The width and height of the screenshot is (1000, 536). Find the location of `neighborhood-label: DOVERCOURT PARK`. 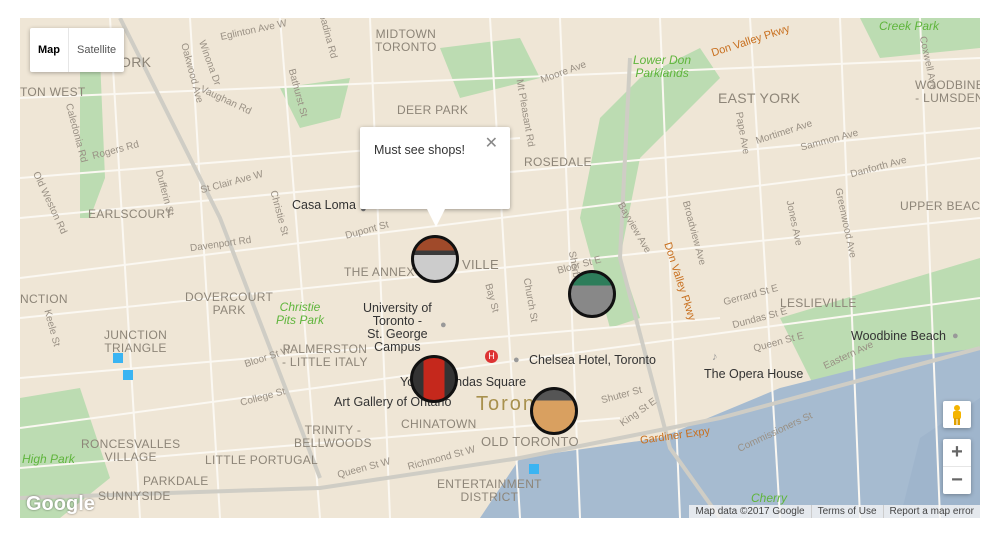

neighborhood-label: DOVERCOURT PARK is located at coordinates (229, 303).